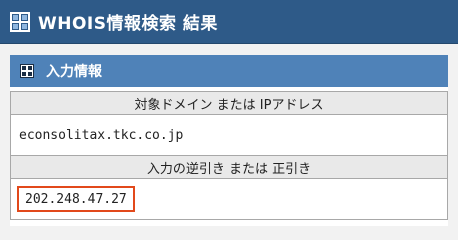 The image size is (458, 240). What do you see at coordinates (76, 199) in the screenshot?
I see `ip-address-highlight: 202.248.47.27` at bounding box center [76, 199].